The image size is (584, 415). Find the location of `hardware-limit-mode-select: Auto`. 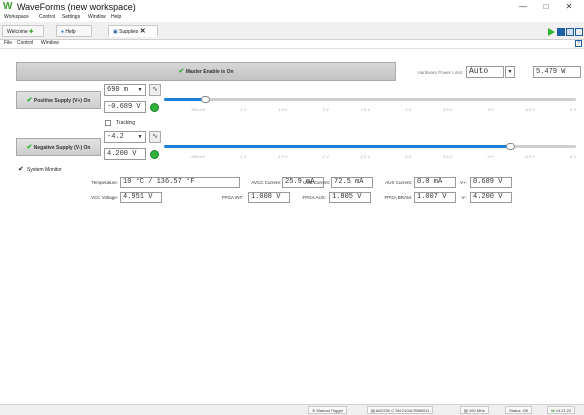

hardware-limit-mode-select: Auto is located at coordinates (485, 72).